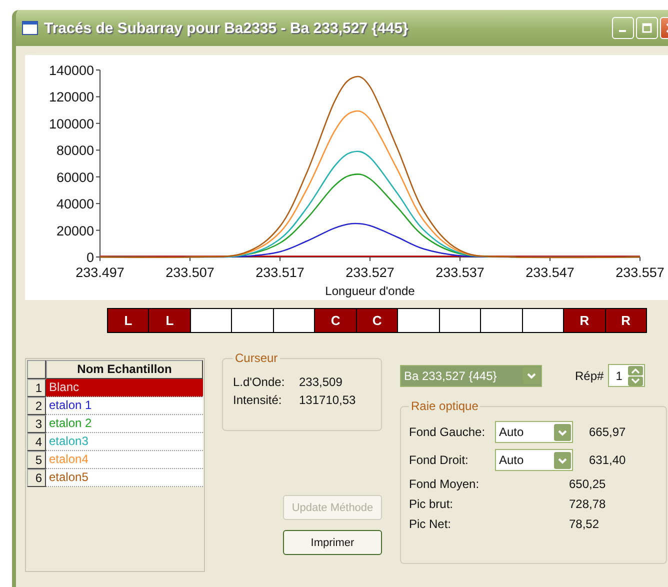 This screenshot has width=668, height=587. I want to click on y-tick-label: 100000, so click(71, 124).